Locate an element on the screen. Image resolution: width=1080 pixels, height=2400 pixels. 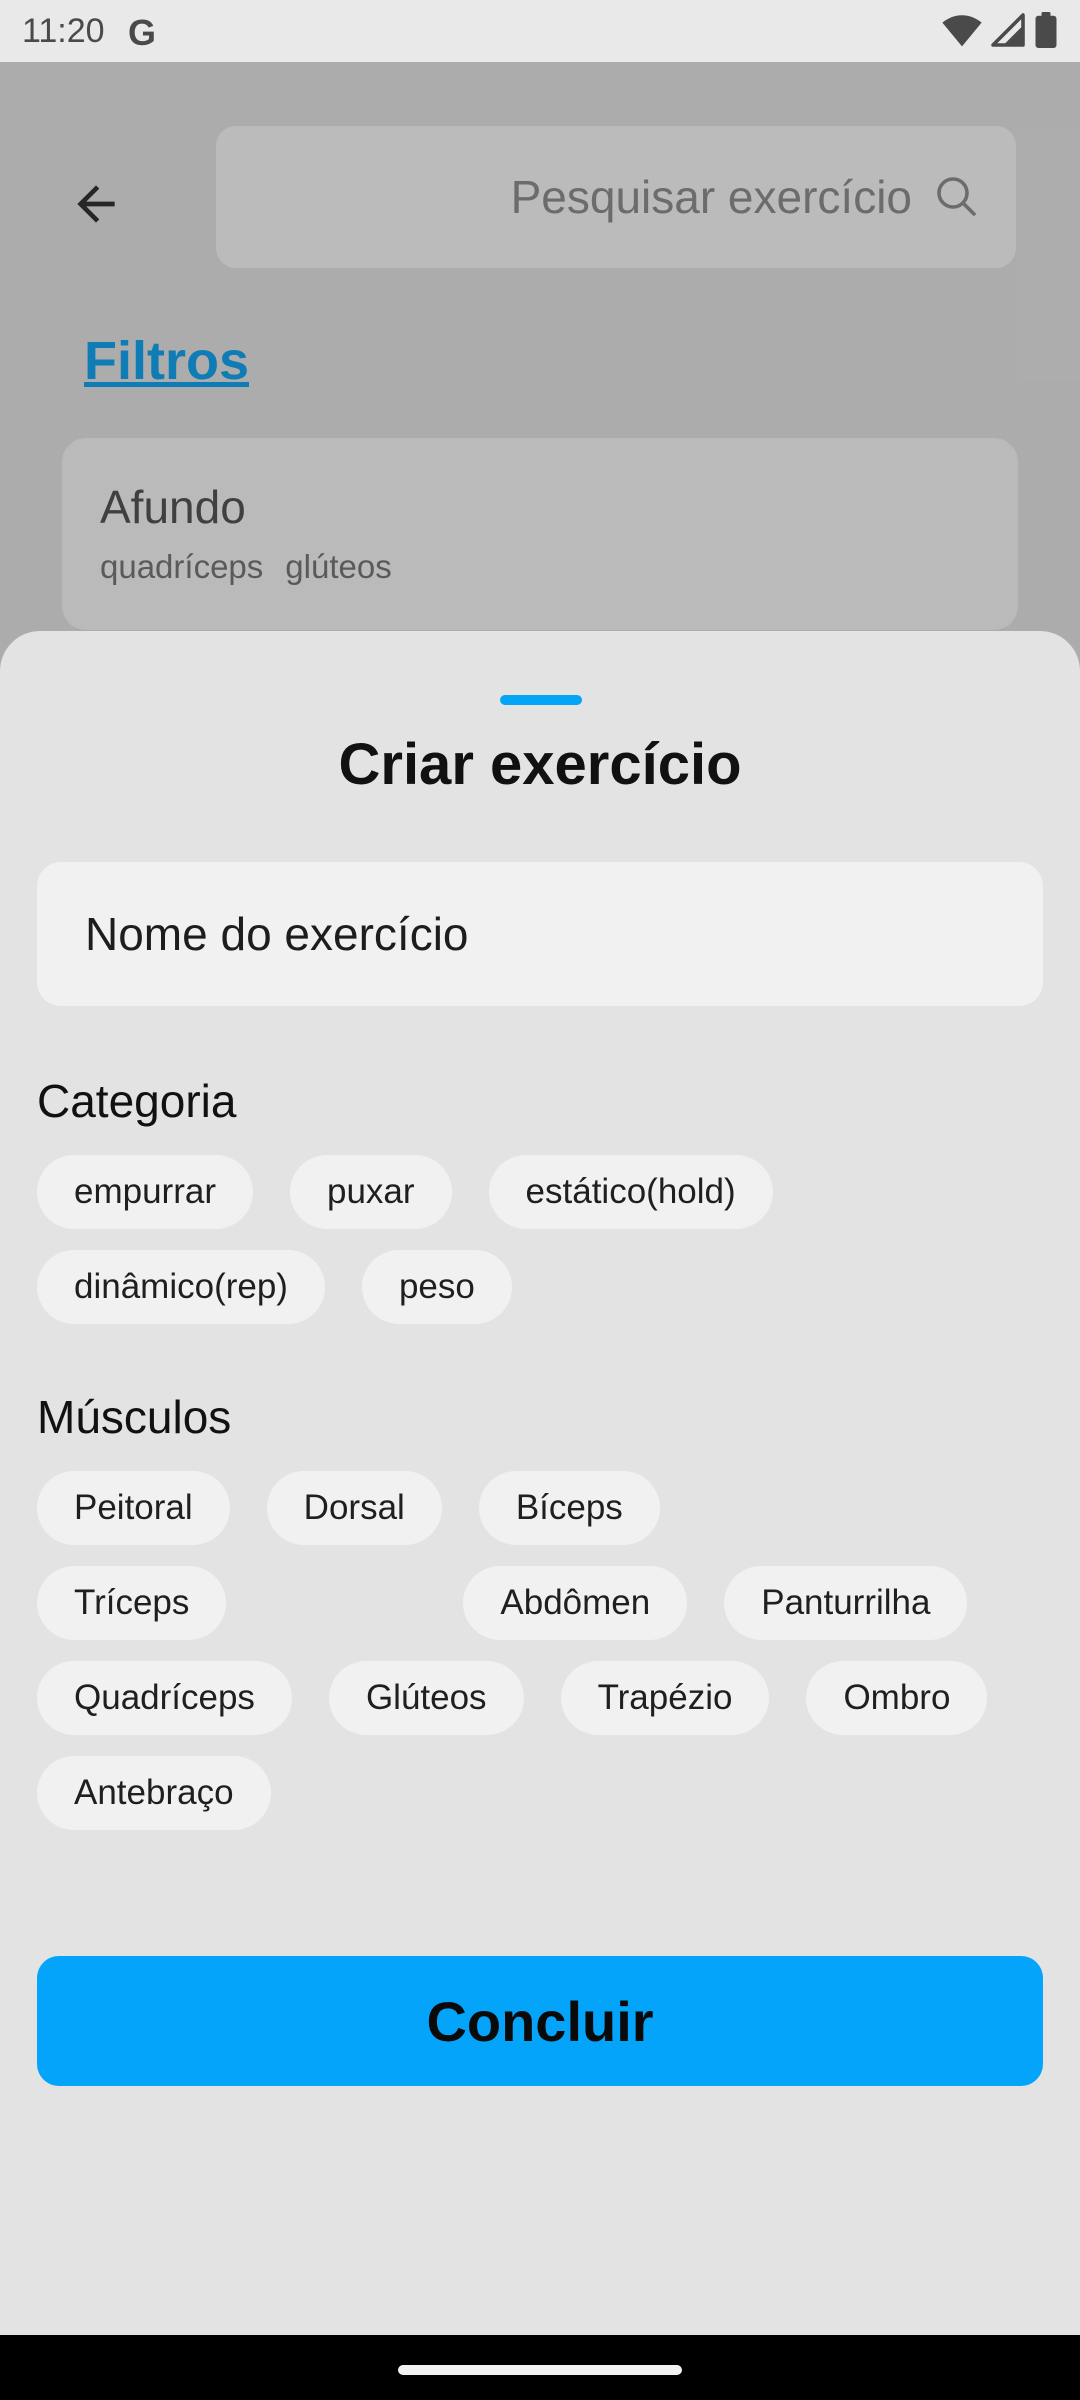
muscle-chip-triceps: Tríceps is located at coordinates (132, 1603).